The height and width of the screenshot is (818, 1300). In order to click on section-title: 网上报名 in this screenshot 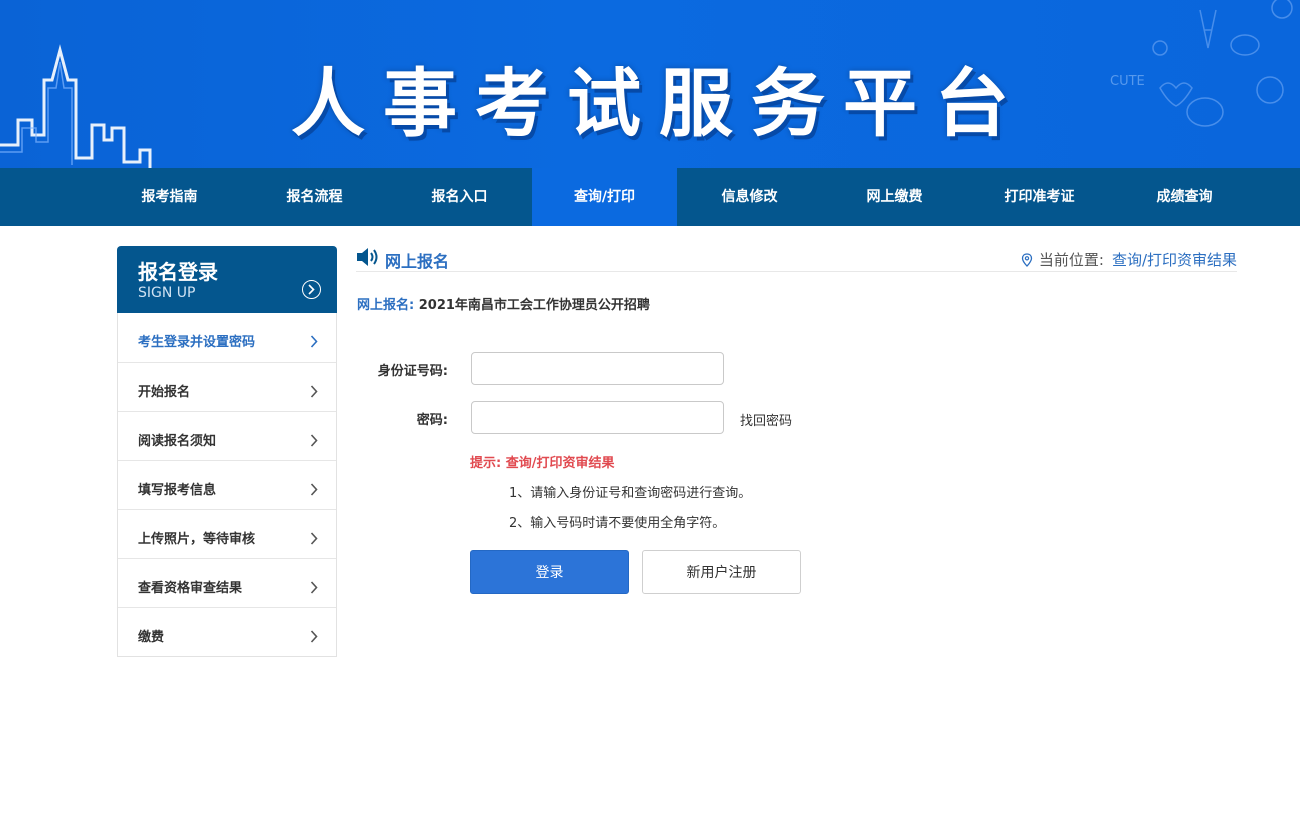, I will do `click(417, 261)`.